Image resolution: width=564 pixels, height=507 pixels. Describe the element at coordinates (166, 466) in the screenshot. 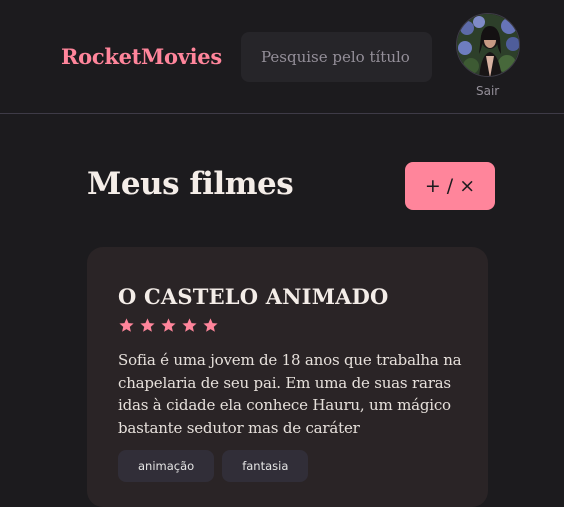

I see `tag-badge: animação` at that location.